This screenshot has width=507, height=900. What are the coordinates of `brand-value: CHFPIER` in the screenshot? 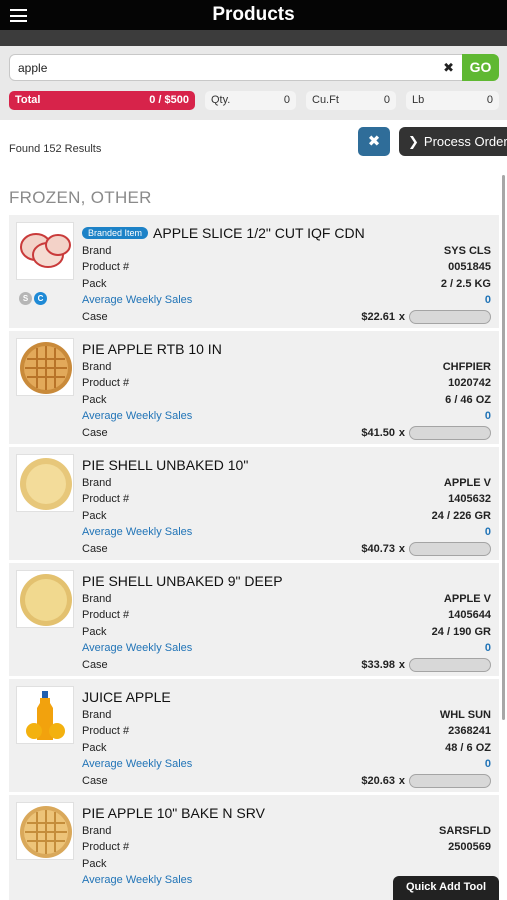 It's located at (466, 367).